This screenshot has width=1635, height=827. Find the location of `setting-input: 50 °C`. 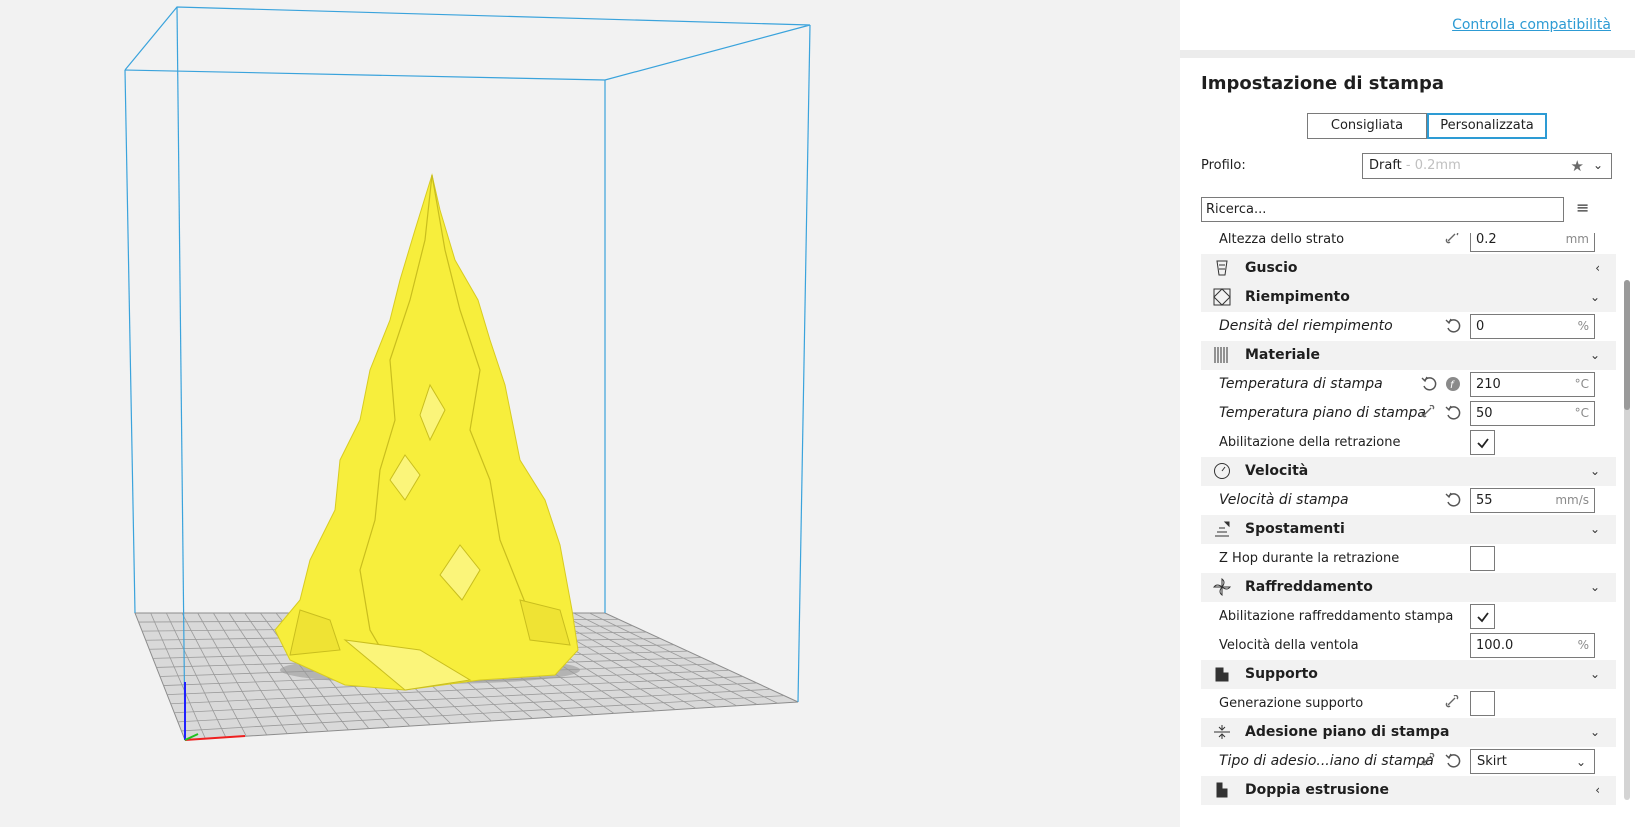

setting-input: 50 °C is located at coordinates (1532, 413).